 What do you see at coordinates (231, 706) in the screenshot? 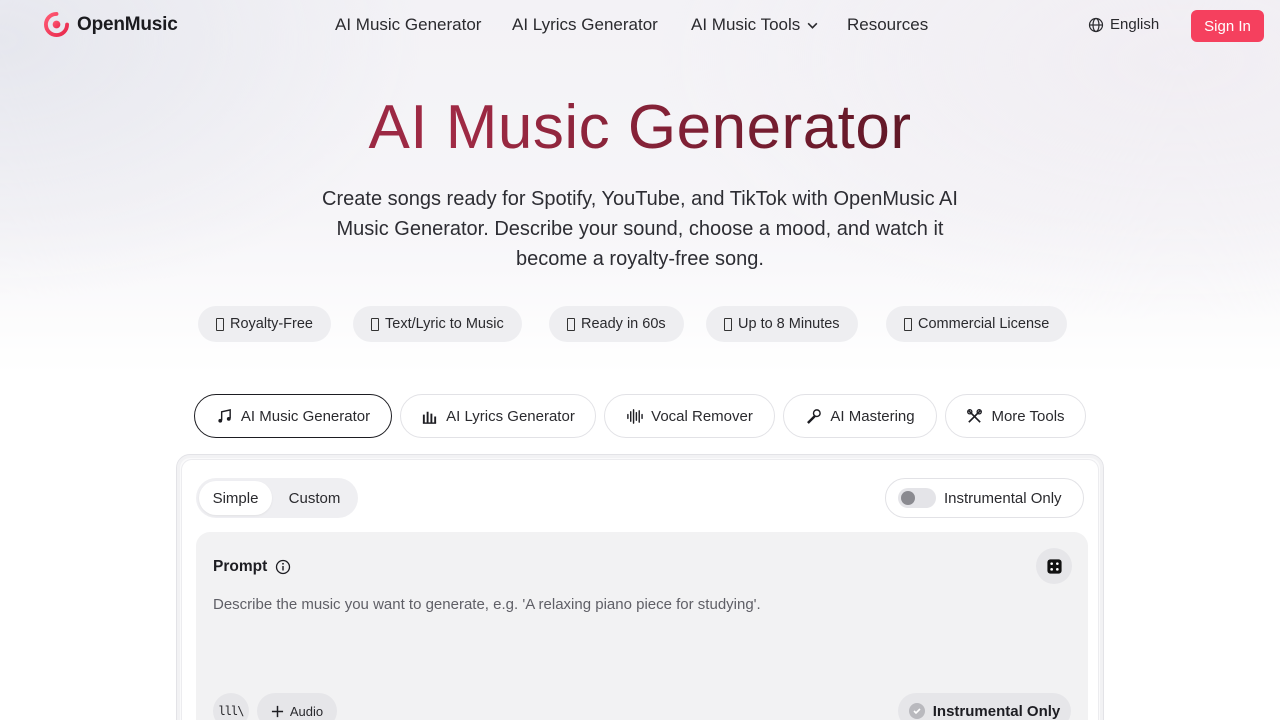
I see `library-button: lll\` at bounding box center [231, 706].